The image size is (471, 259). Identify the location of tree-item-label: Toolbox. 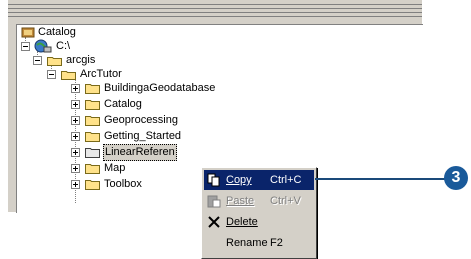
(123, 184).